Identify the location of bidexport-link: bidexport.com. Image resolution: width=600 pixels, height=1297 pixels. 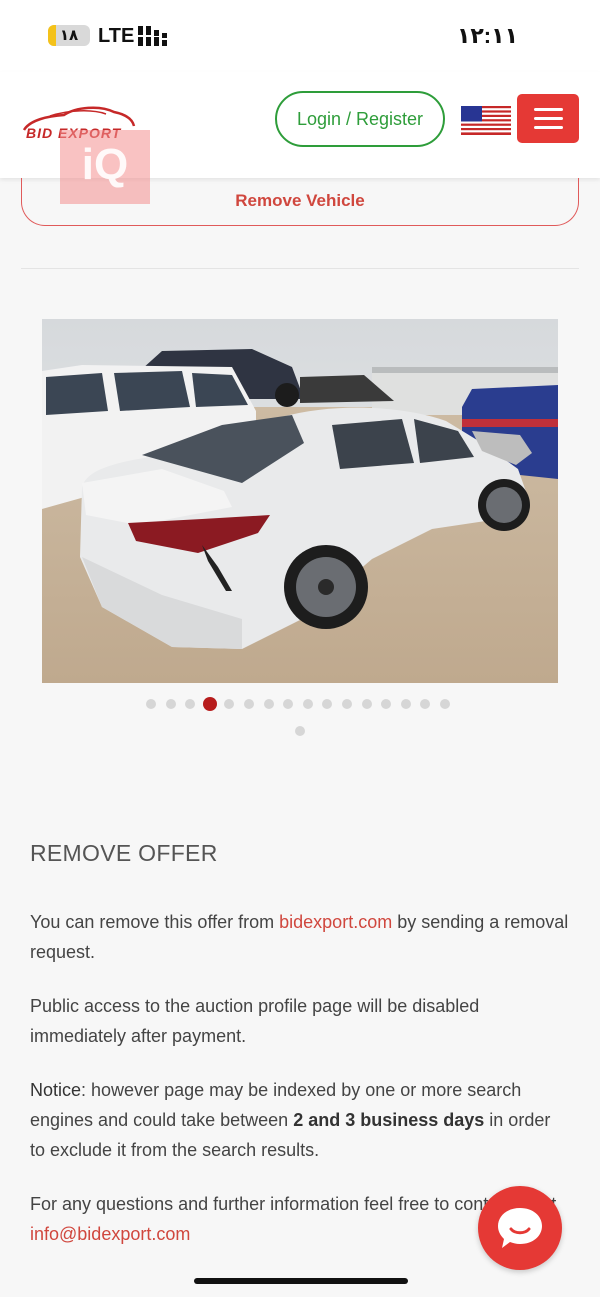
(335, 922).